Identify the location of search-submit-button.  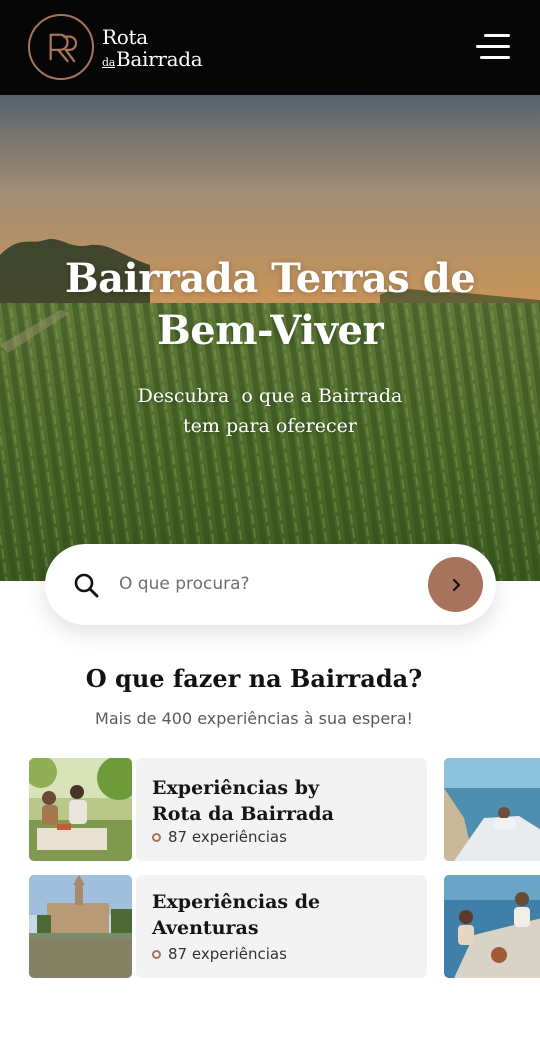
(455, 584).